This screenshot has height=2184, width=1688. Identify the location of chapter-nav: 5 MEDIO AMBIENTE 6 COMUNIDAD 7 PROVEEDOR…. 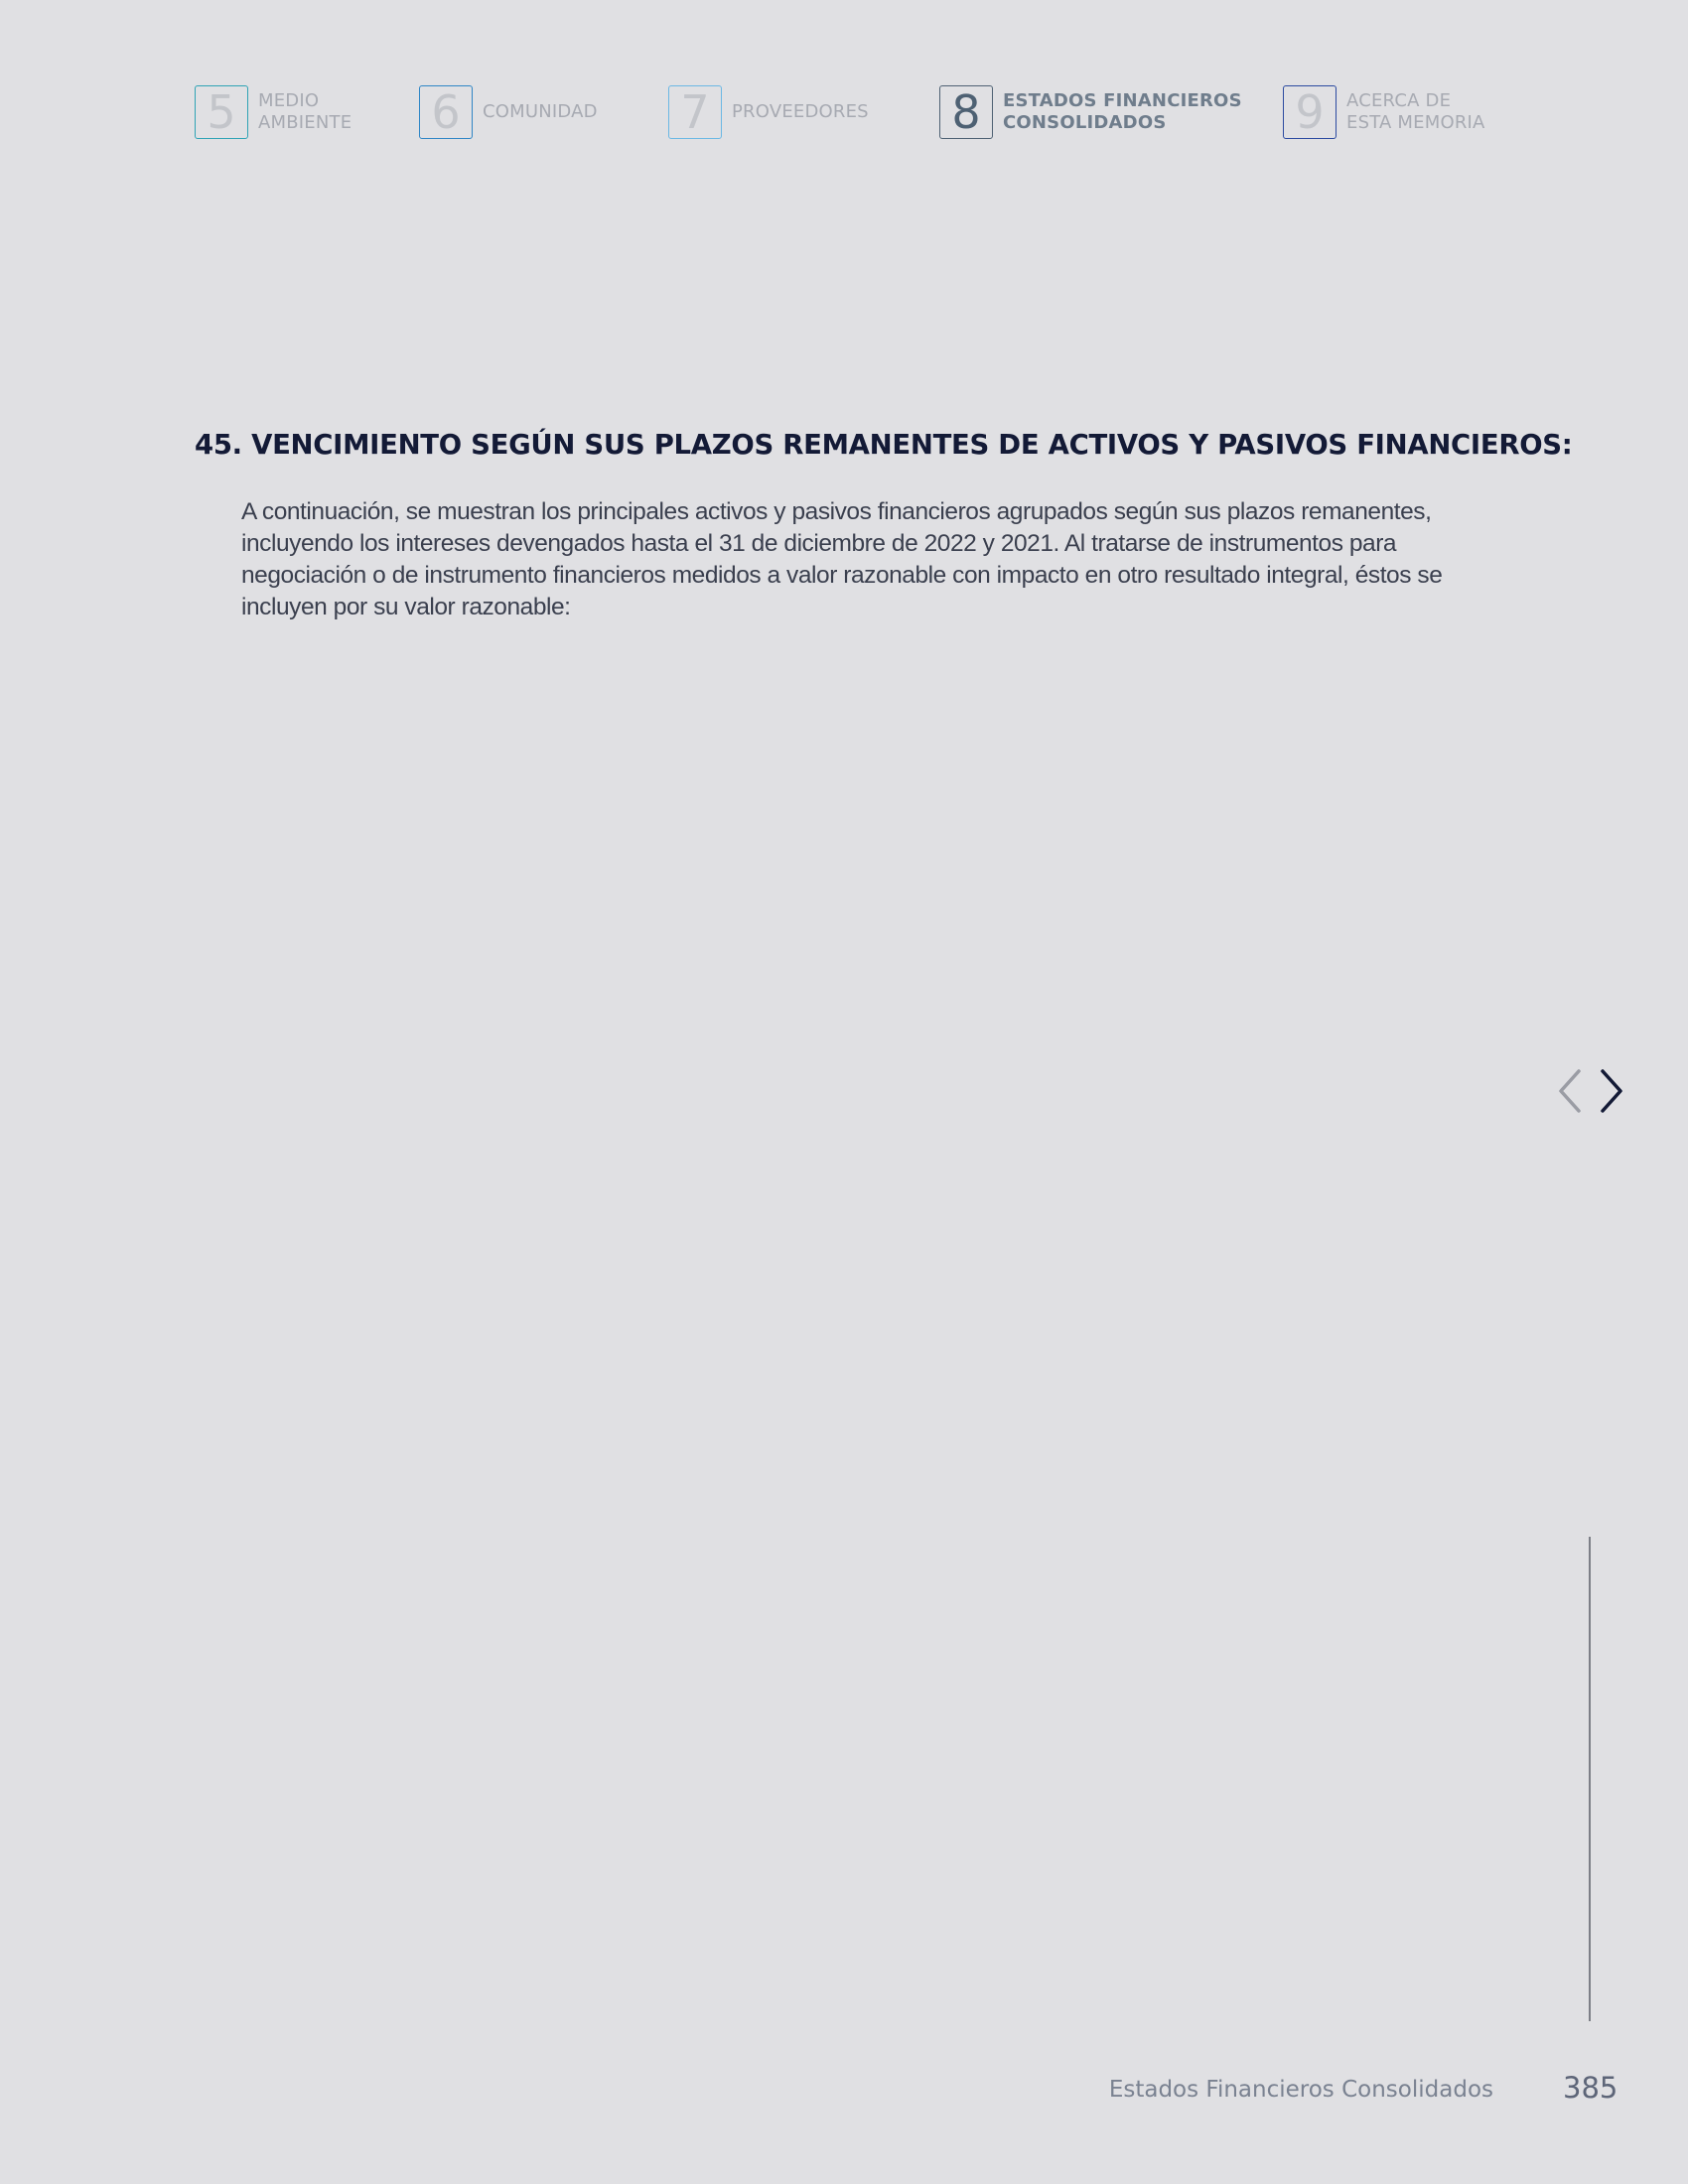
(844, 113).